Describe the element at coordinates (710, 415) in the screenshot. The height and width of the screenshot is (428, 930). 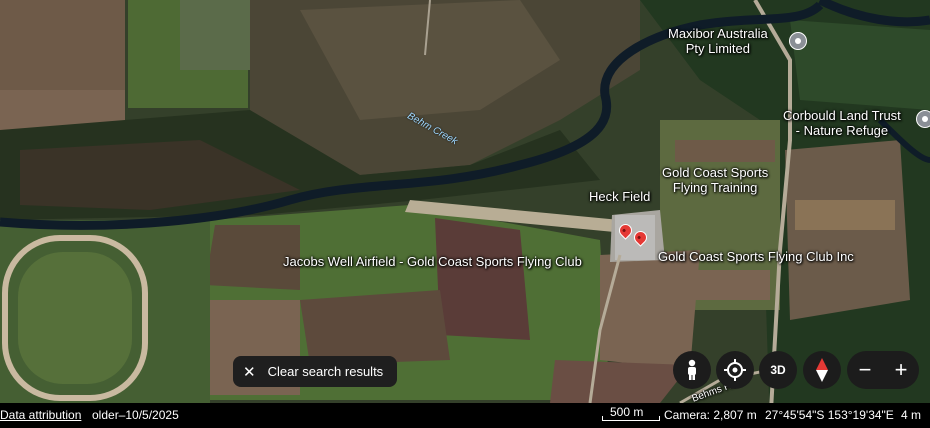
I see `camera-altitude: Camera: 2,807 m` at that location.